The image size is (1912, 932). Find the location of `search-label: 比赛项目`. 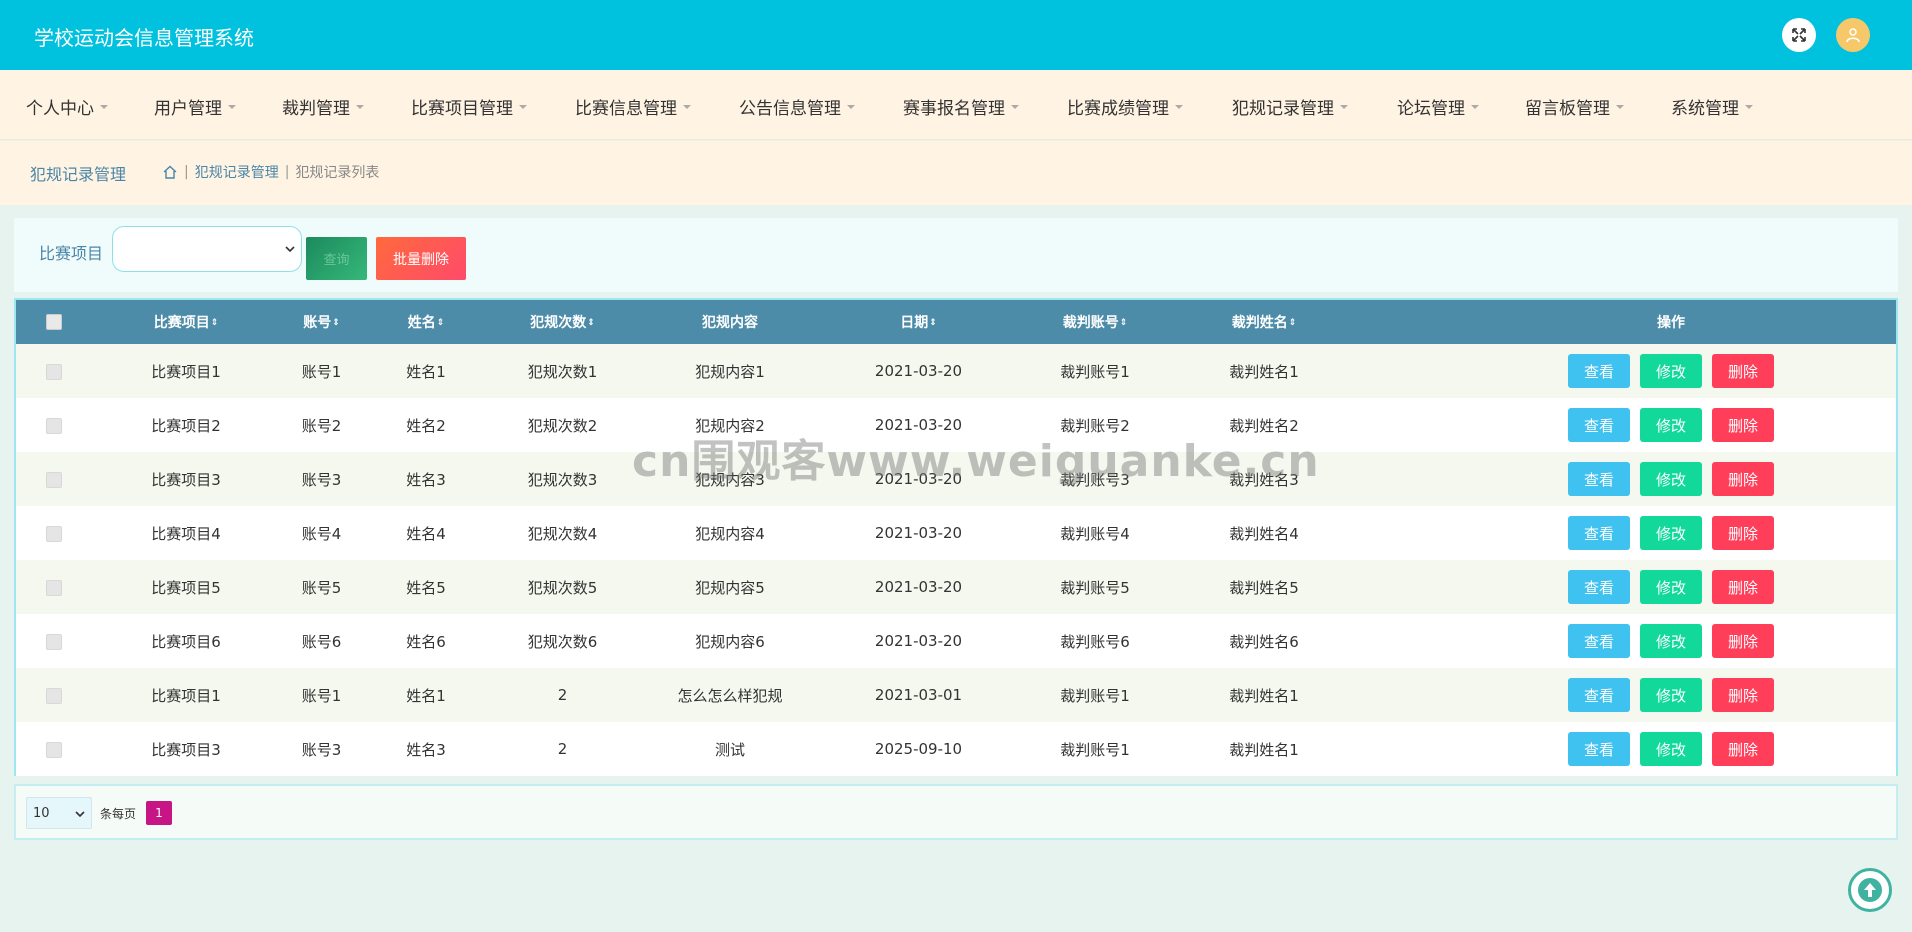

search-label: 比赛项目 is located at coordinates (71, 253).